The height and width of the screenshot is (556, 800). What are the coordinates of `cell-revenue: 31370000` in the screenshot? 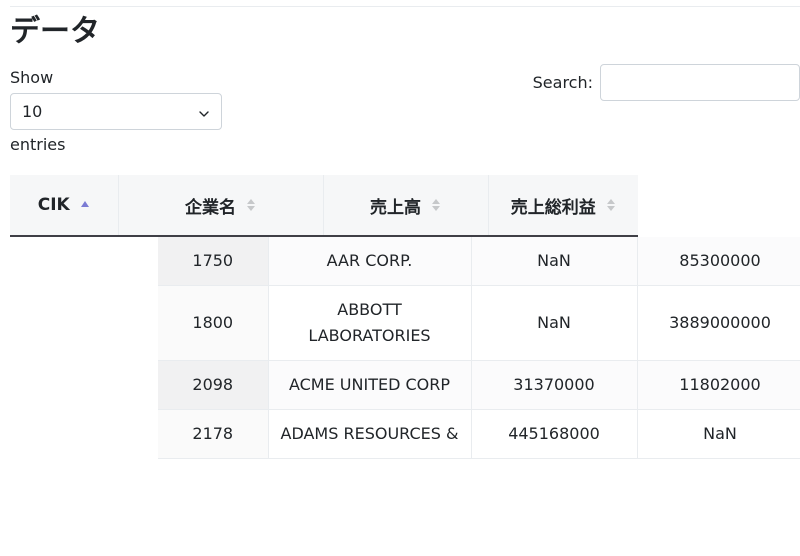 It's located at (554, 385).